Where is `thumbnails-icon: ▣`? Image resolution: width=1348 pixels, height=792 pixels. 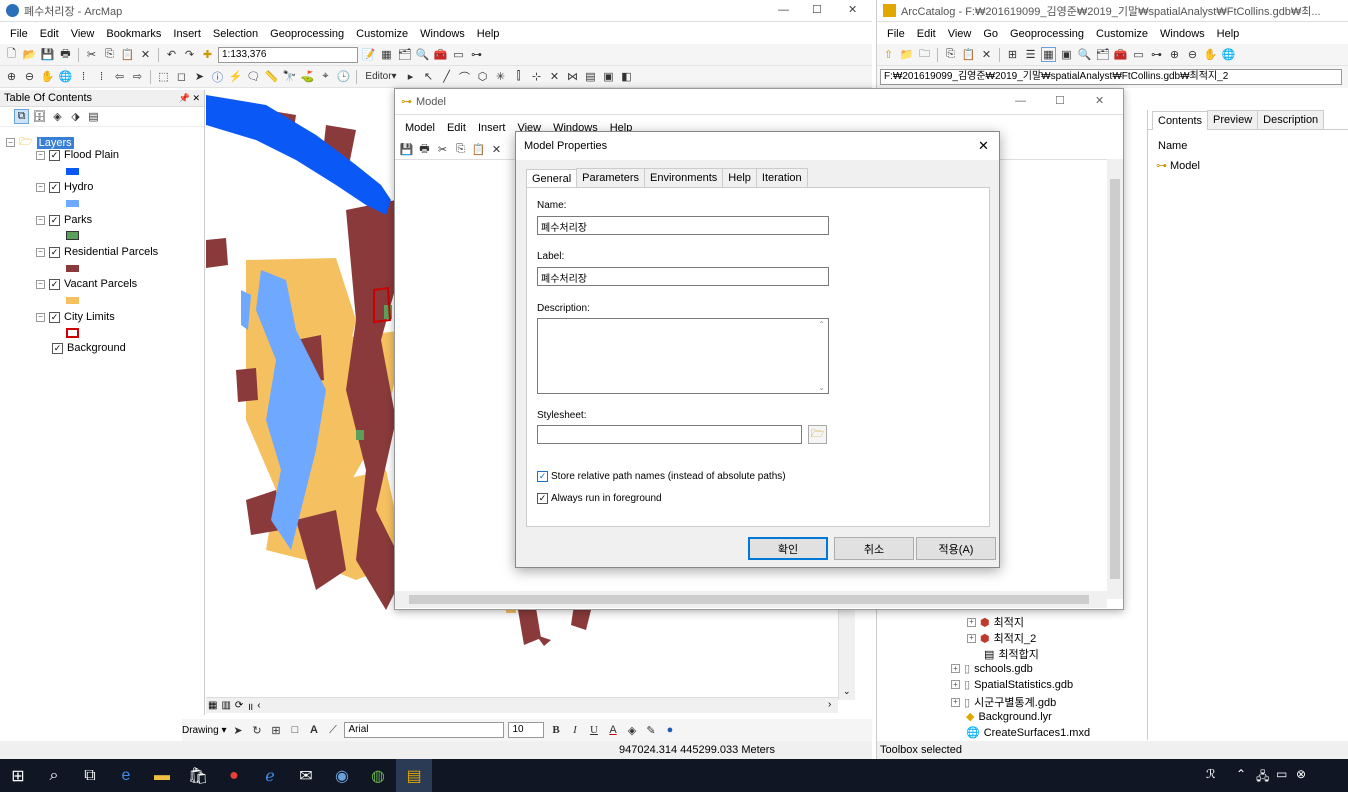
thumbnails-icon: ▣ is located at coordinates (1066, 54).